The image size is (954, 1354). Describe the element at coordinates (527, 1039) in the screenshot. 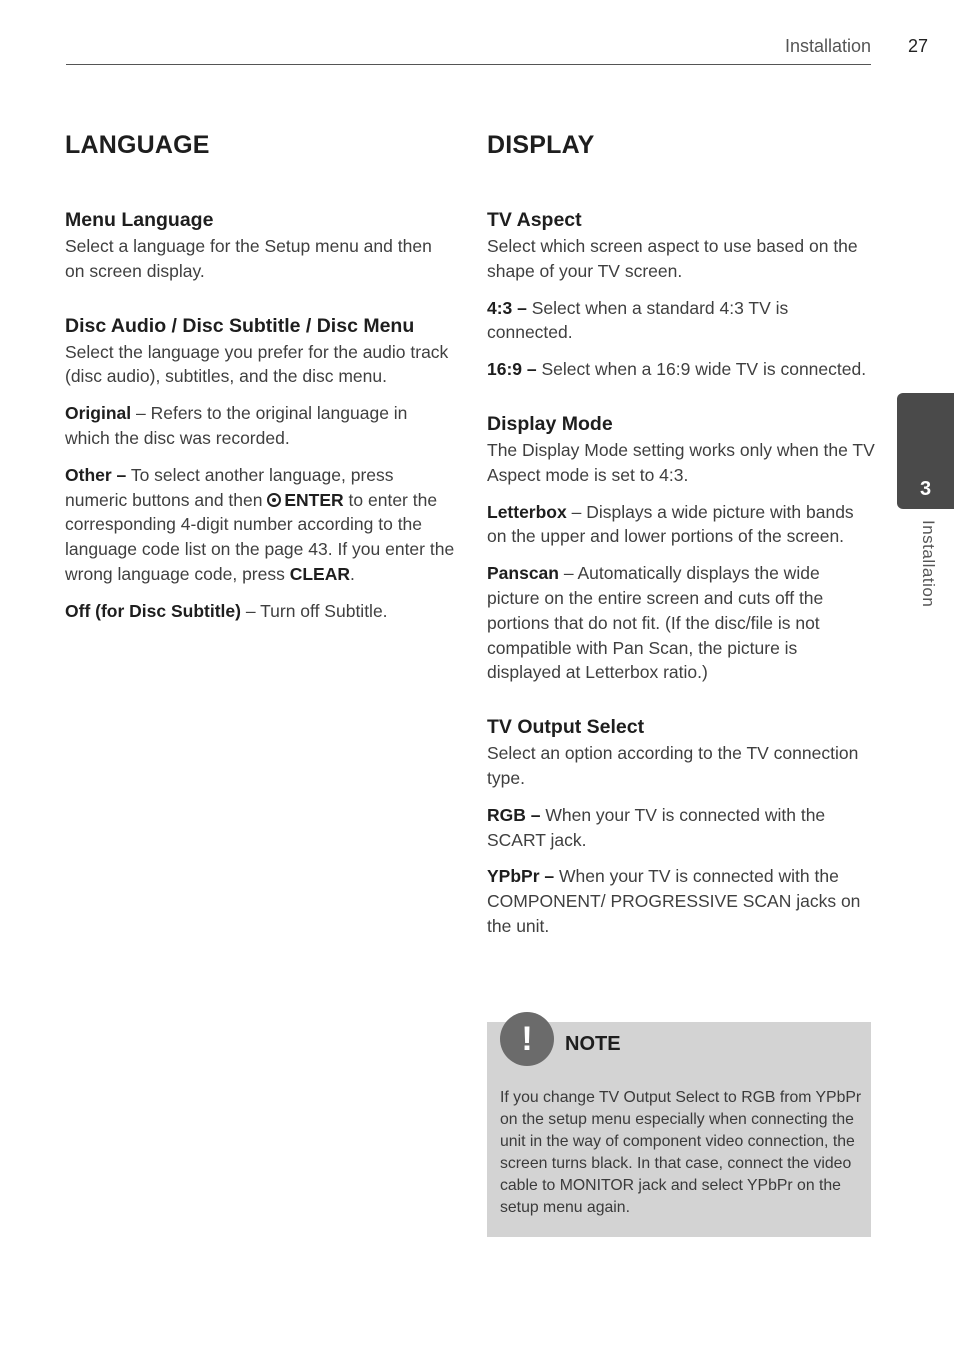

I see `exclamation-icon: !` at that location.